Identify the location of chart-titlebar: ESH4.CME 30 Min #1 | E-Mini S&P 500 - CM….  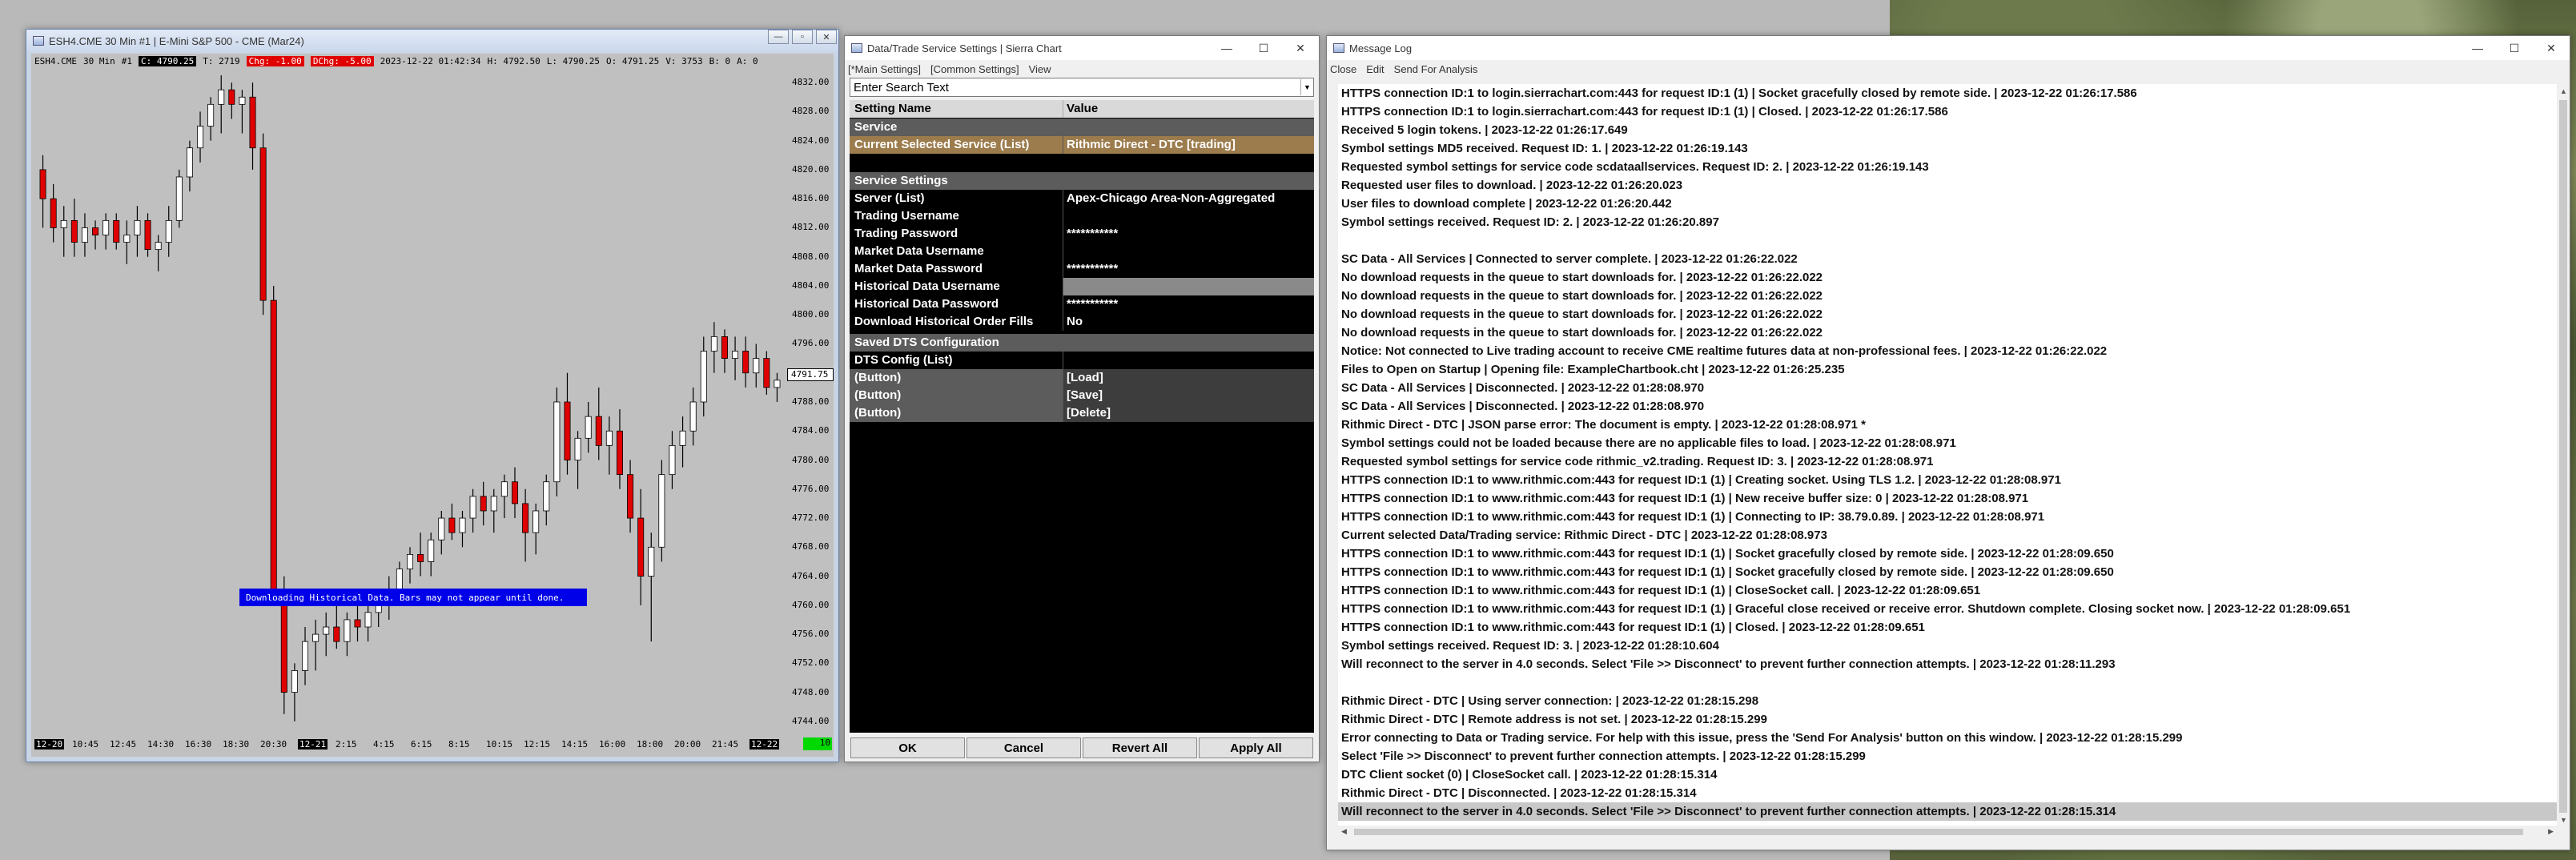
(432, 41).